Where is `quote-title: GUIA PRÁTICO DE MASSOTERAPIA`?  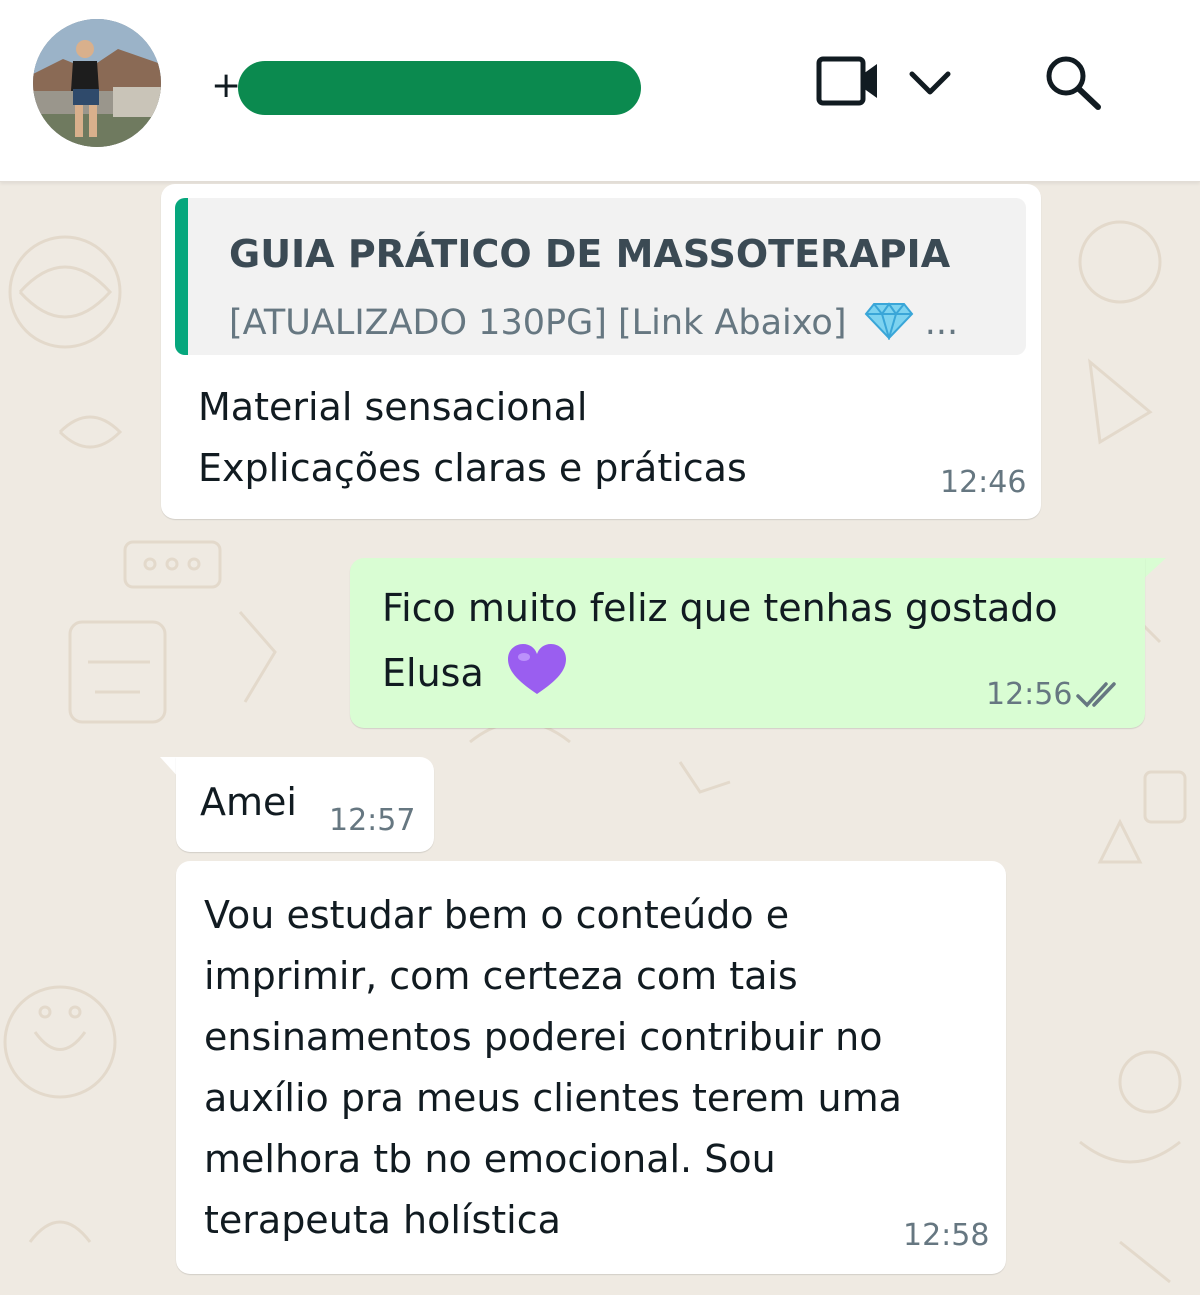
quote-title: GUIA PRÁTICO DE MASSOTERAPIA is located at coordinates (590, 254).